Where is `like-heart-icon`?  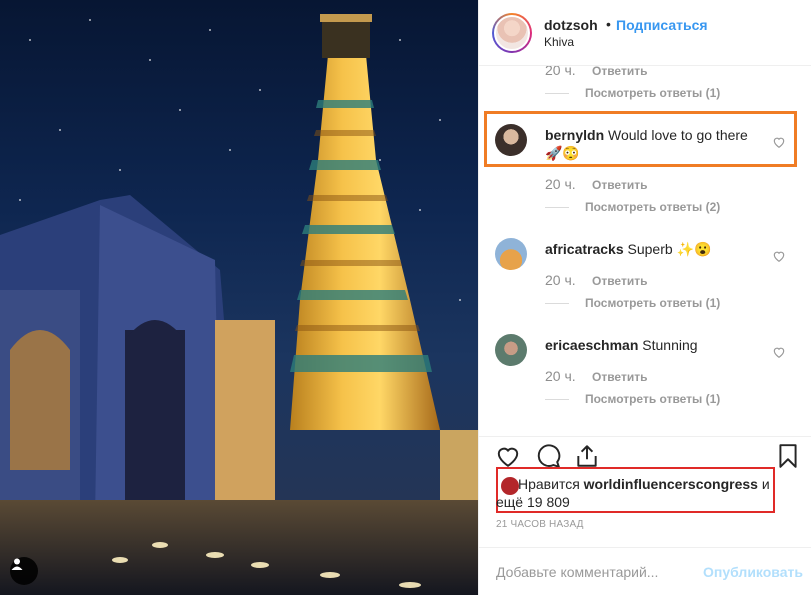
like-heart-icon is located at coordinates (508, 456).